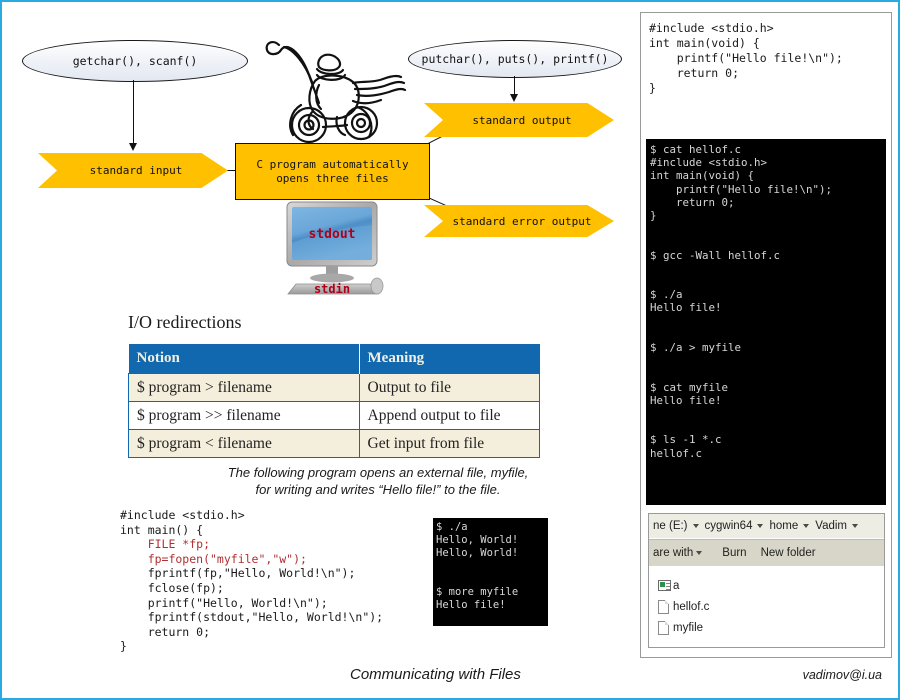 This screenshot has width=900, height=700. I want to click on connector-line-input, so click(134, 112).